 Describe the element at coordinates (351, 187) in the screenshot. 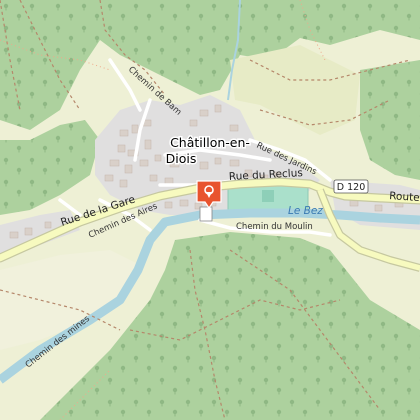

I see `road-label-d120: D 120` at that location.